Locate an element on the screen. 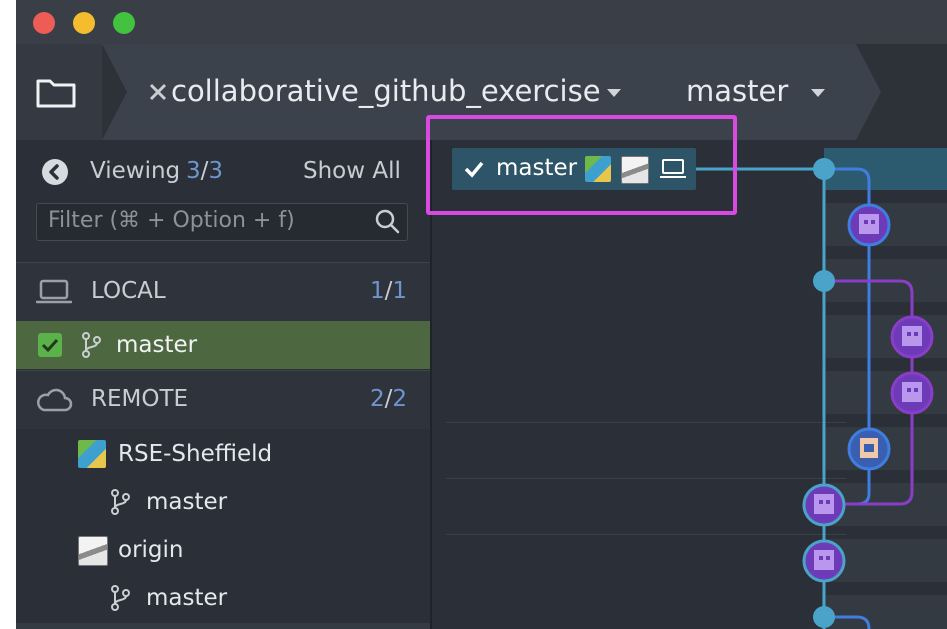 The image size is (947, 629). local-label: LOCAL is located at coordinates (128, 291).